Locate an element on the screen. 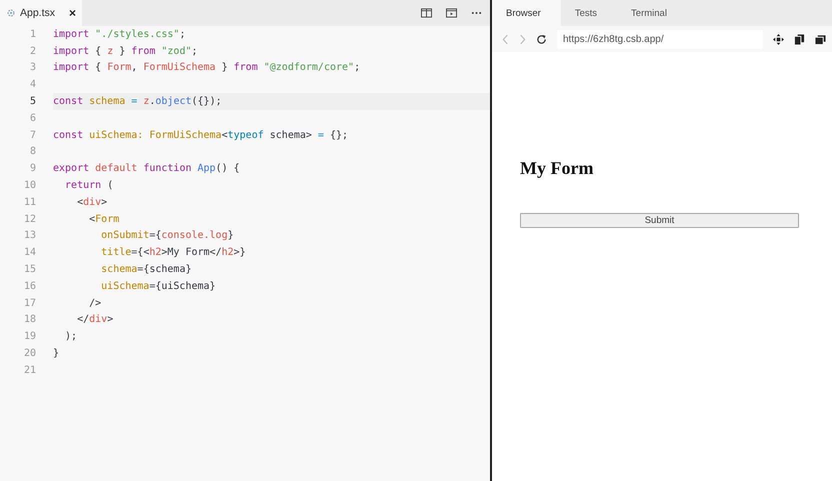 The image size is (832, 481). line-number: 15 is located at coordinates (29, 270).